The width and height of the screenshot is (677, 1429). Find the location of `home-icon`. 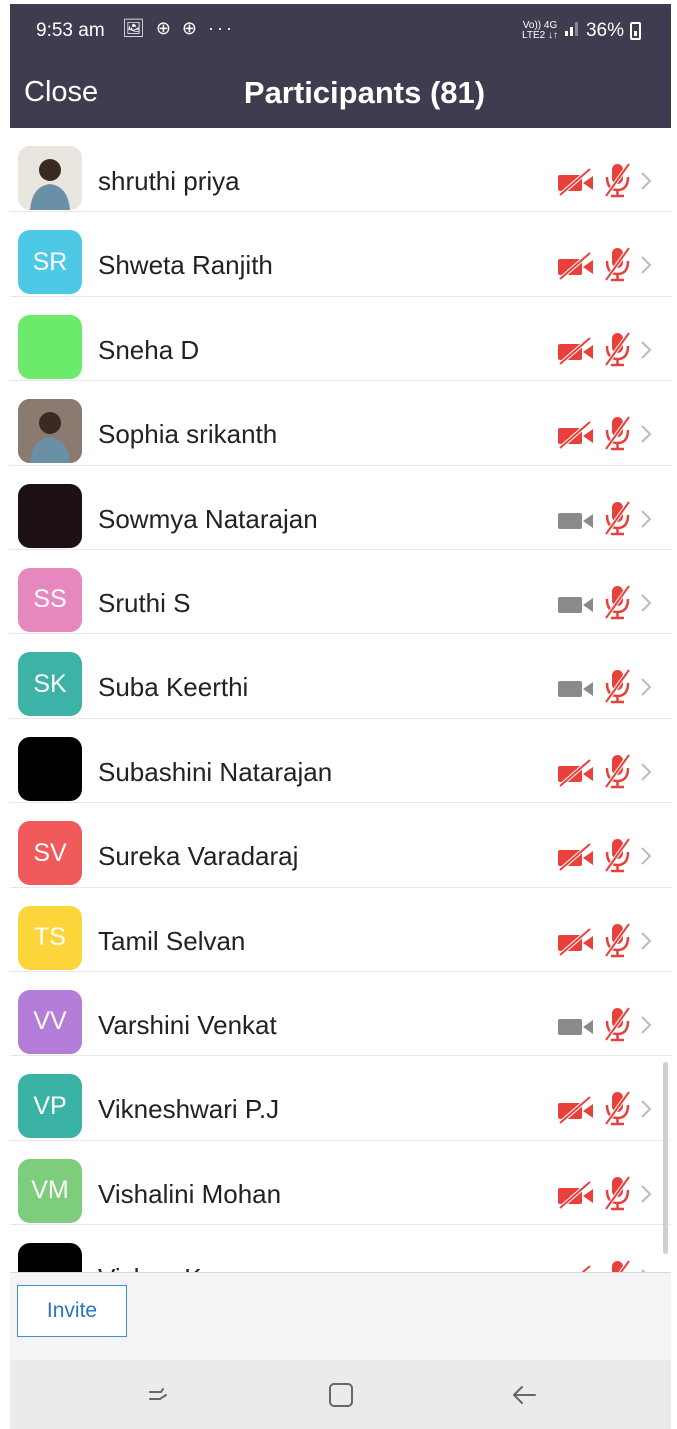

home-icon is located at coordinates (342, 1395).